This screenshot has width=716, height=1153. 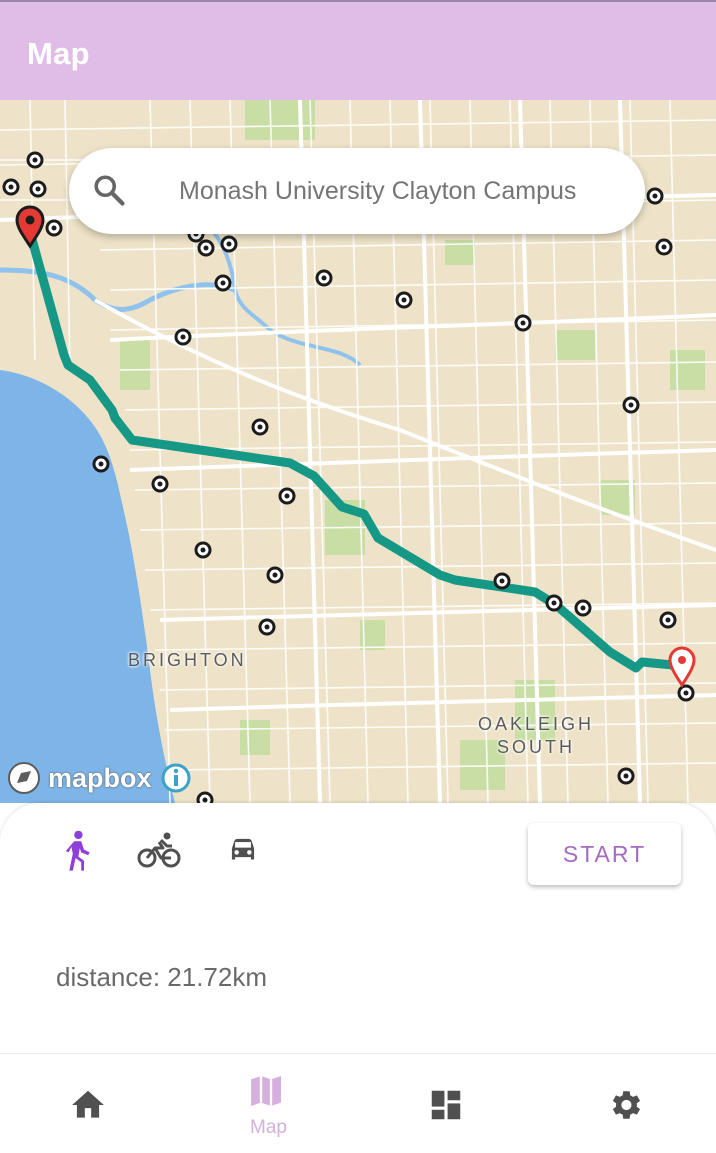 I want to click on search-bar, so click(x=357, y=191).